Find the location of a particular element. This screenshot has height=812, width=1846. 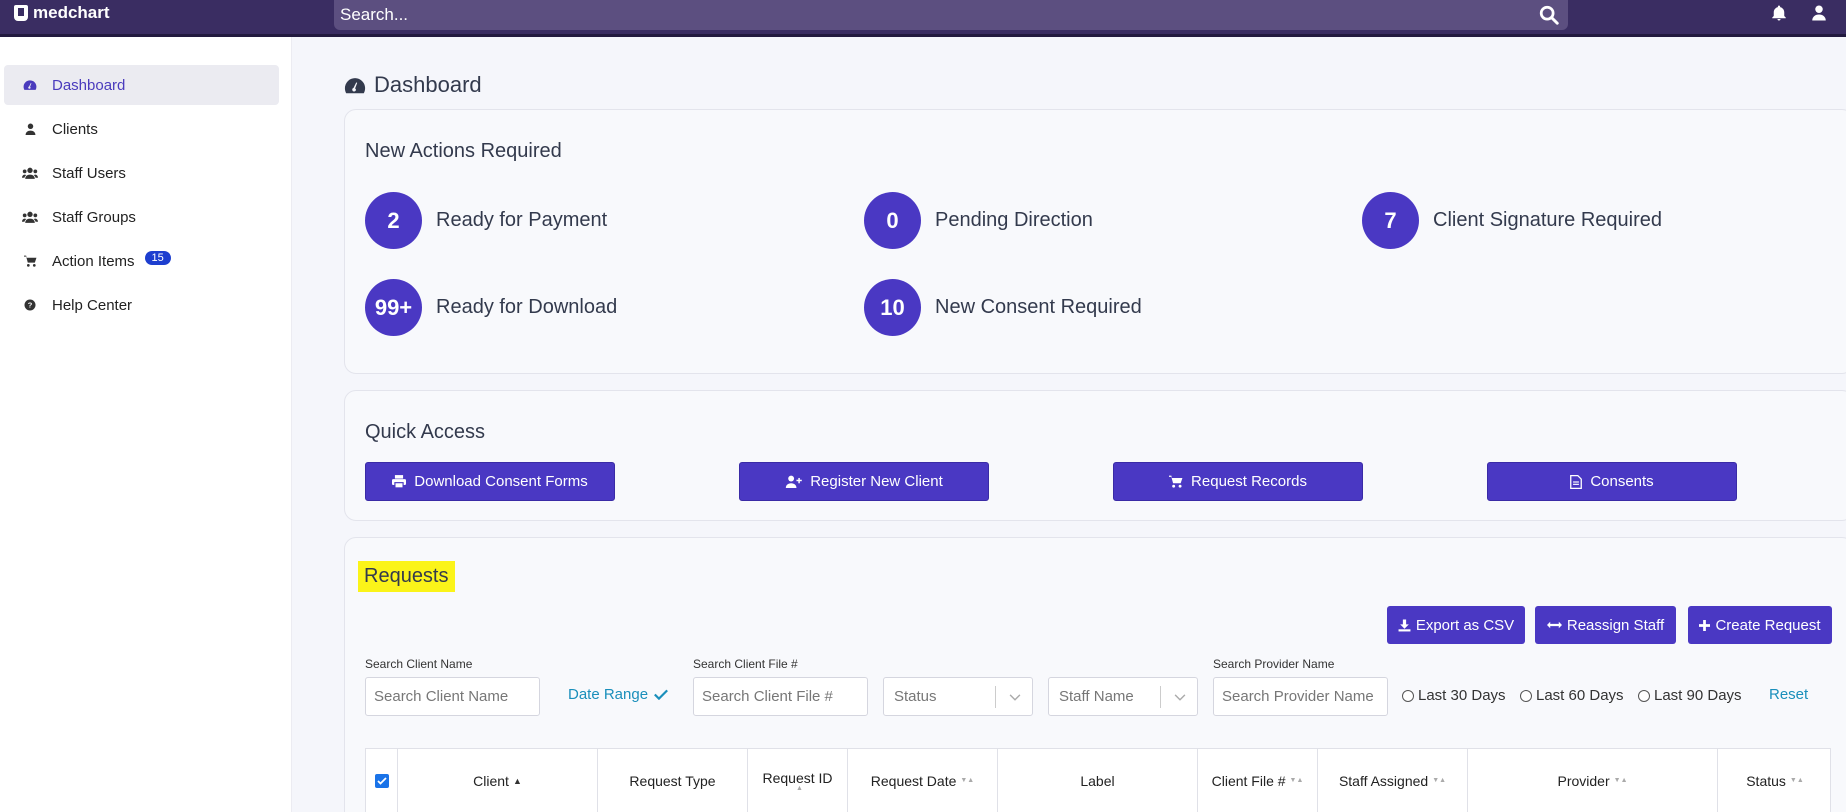

action-ready-for-payment: 2 Ready for Payment is located at coordinates (486, 220).